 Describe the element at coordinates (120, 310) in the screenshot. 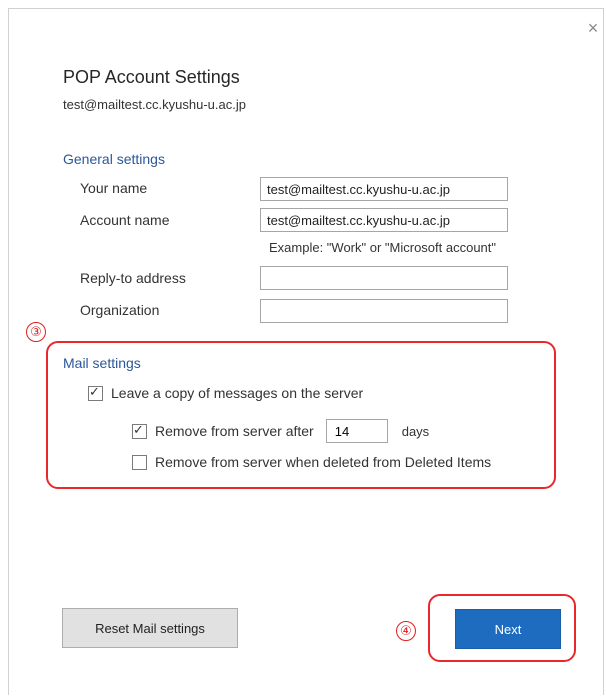

I see `organization-label: Organization` at that location.